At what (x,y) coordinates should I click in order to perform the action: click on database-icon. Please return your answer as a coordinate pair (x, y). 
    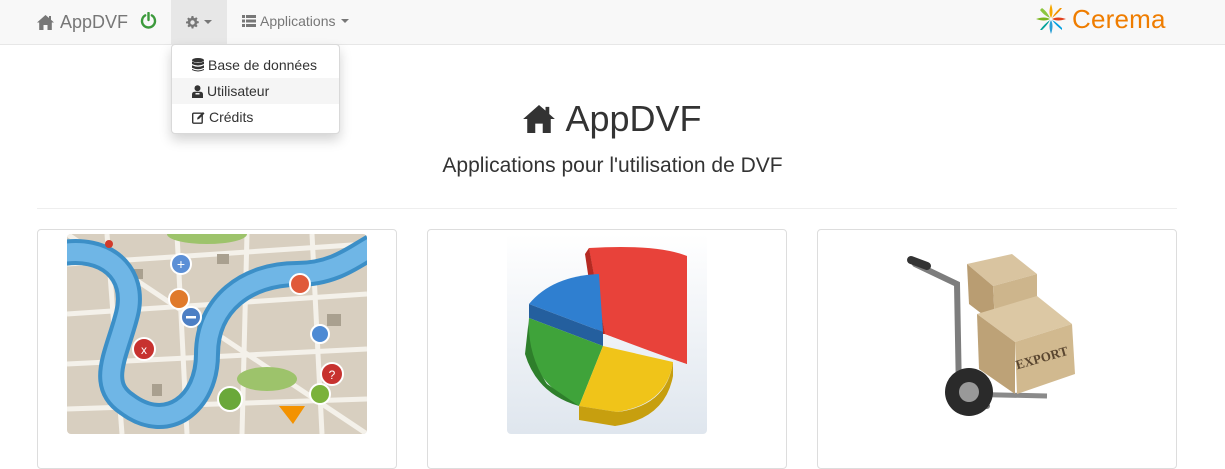
    Looking at the image, I should click on (198, 65).